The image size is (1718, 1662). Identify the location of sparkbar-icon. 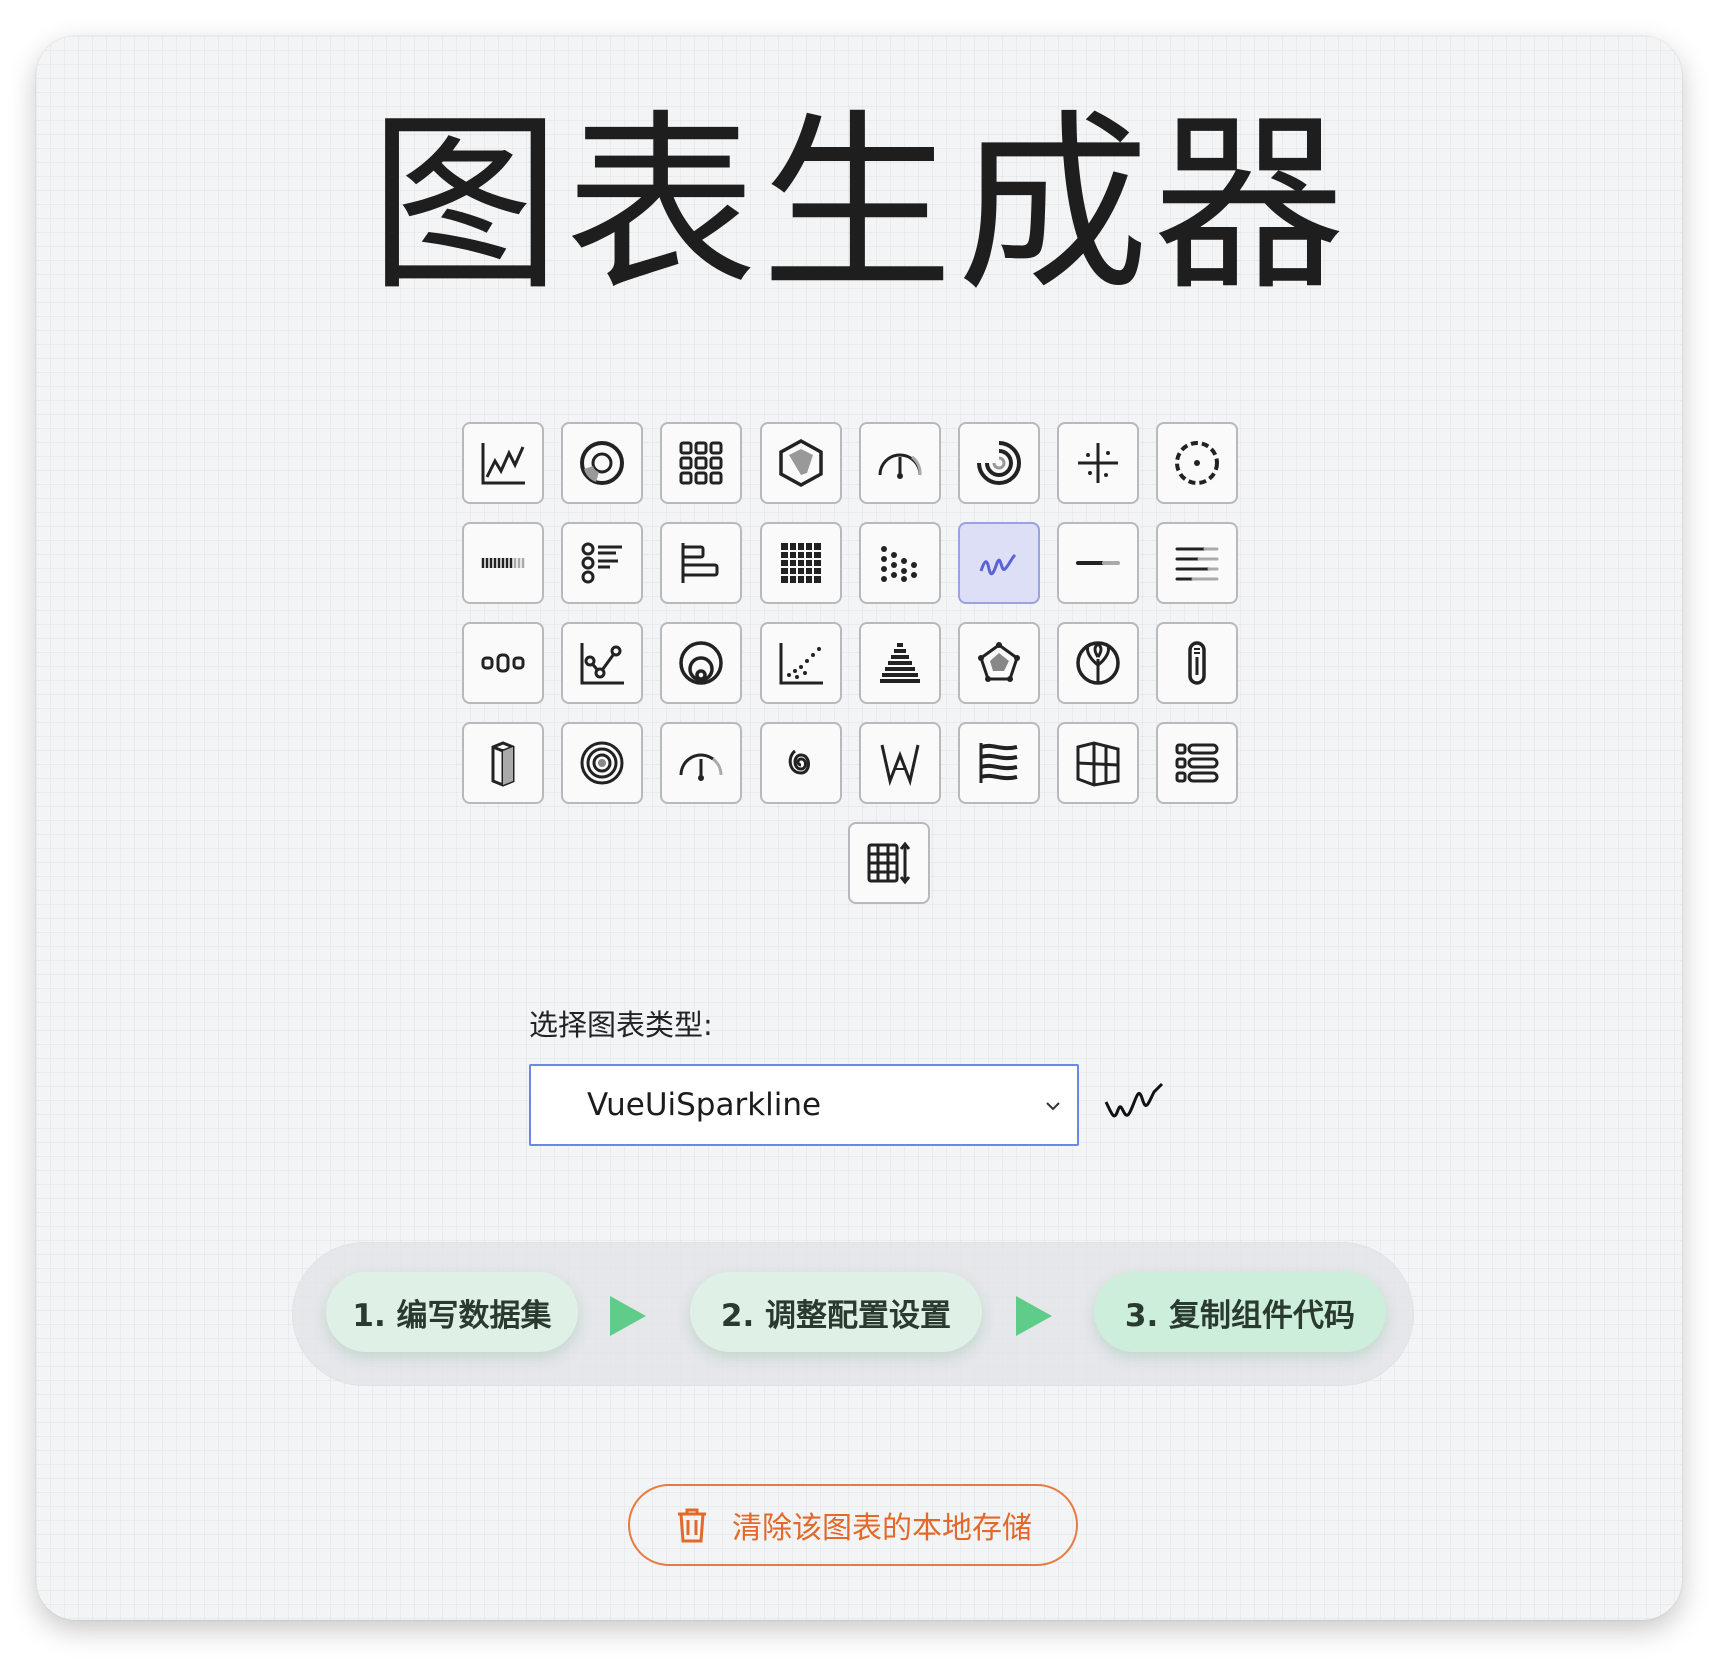
(503, 563).